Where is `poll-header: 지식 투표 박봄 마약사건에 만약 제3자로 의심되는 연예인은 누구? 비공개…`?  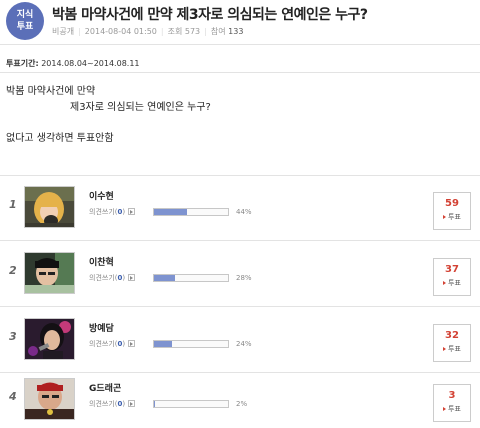
poll-header: 지식 투표 박봄 마약사건에 만약 제3자로 의심되는 연예인은 누구? 비공개… is located at coordinates (240, 22).